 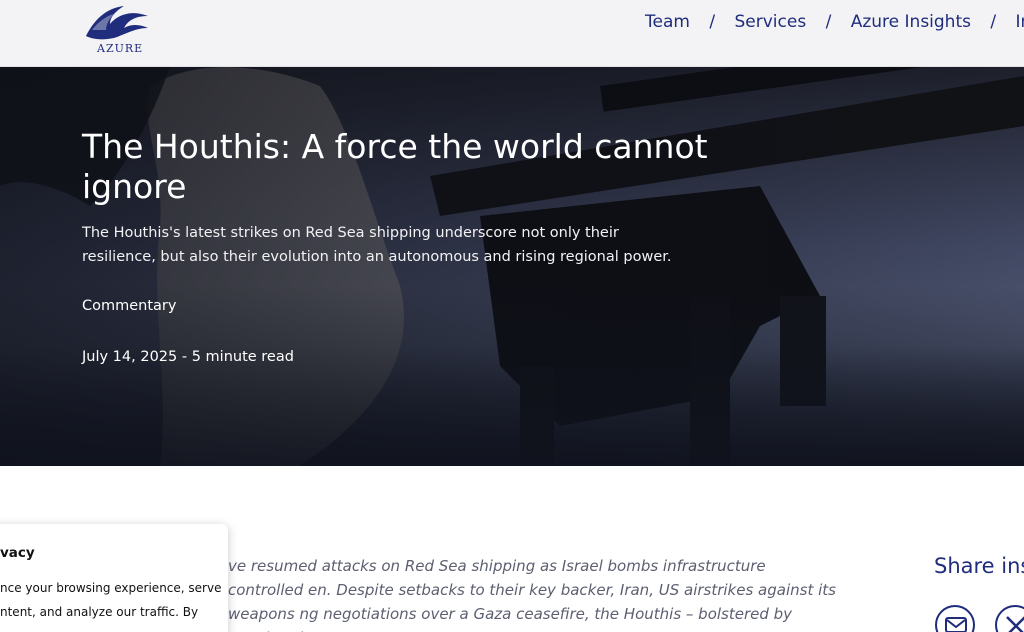 I want to click on nav-item-services: Services, so click(x=770, y=22).